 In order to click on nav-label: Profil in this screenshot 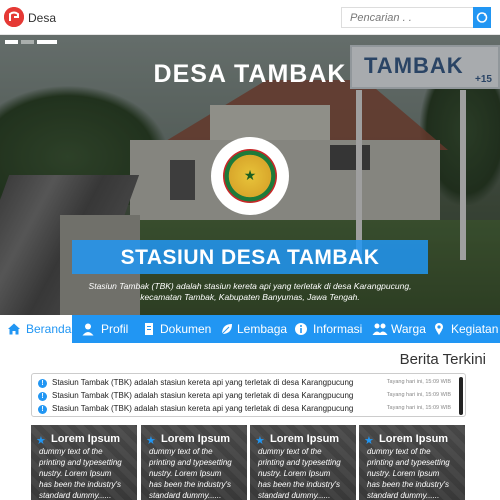, I will do `click(115, 329)`.